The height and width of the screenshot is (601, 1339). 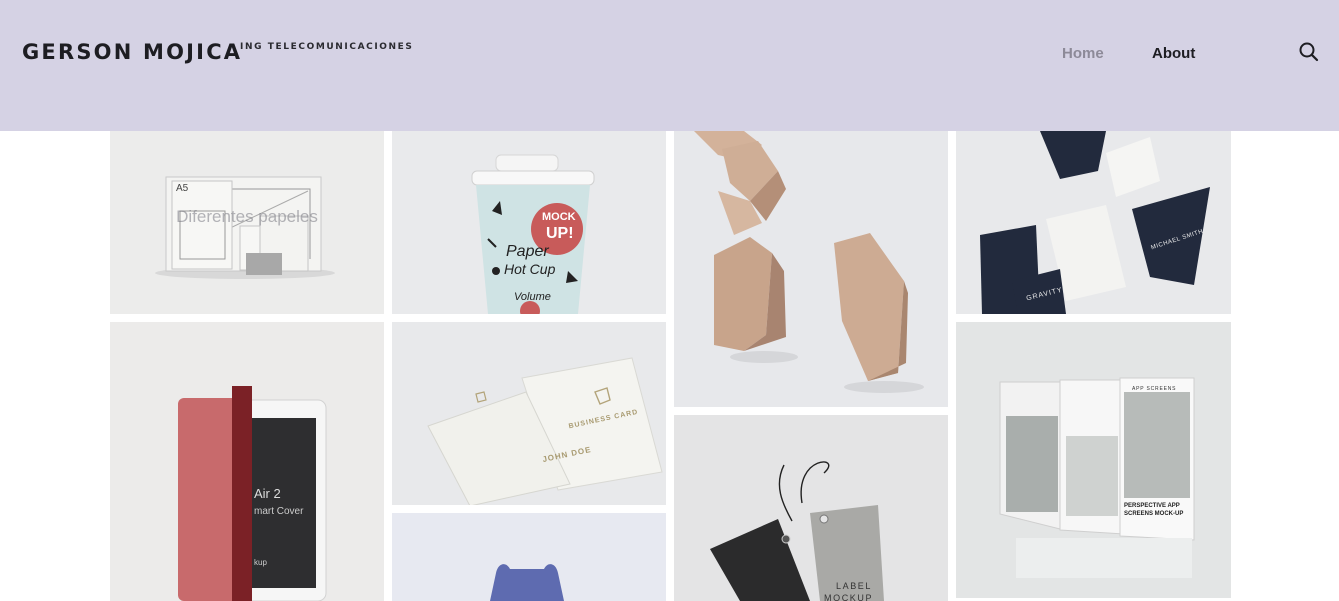 I want to click on cup-text-hot-cup: Hot Cup, so click(x=530, y=269).